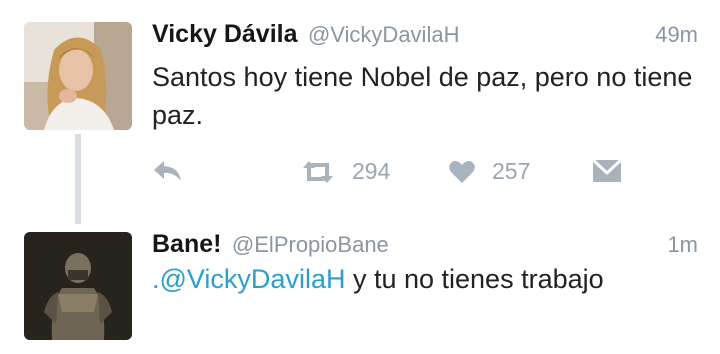 The width and height of the screenshot is (720, 354). I want to click on display-name: Bane!, so click(186, 244).